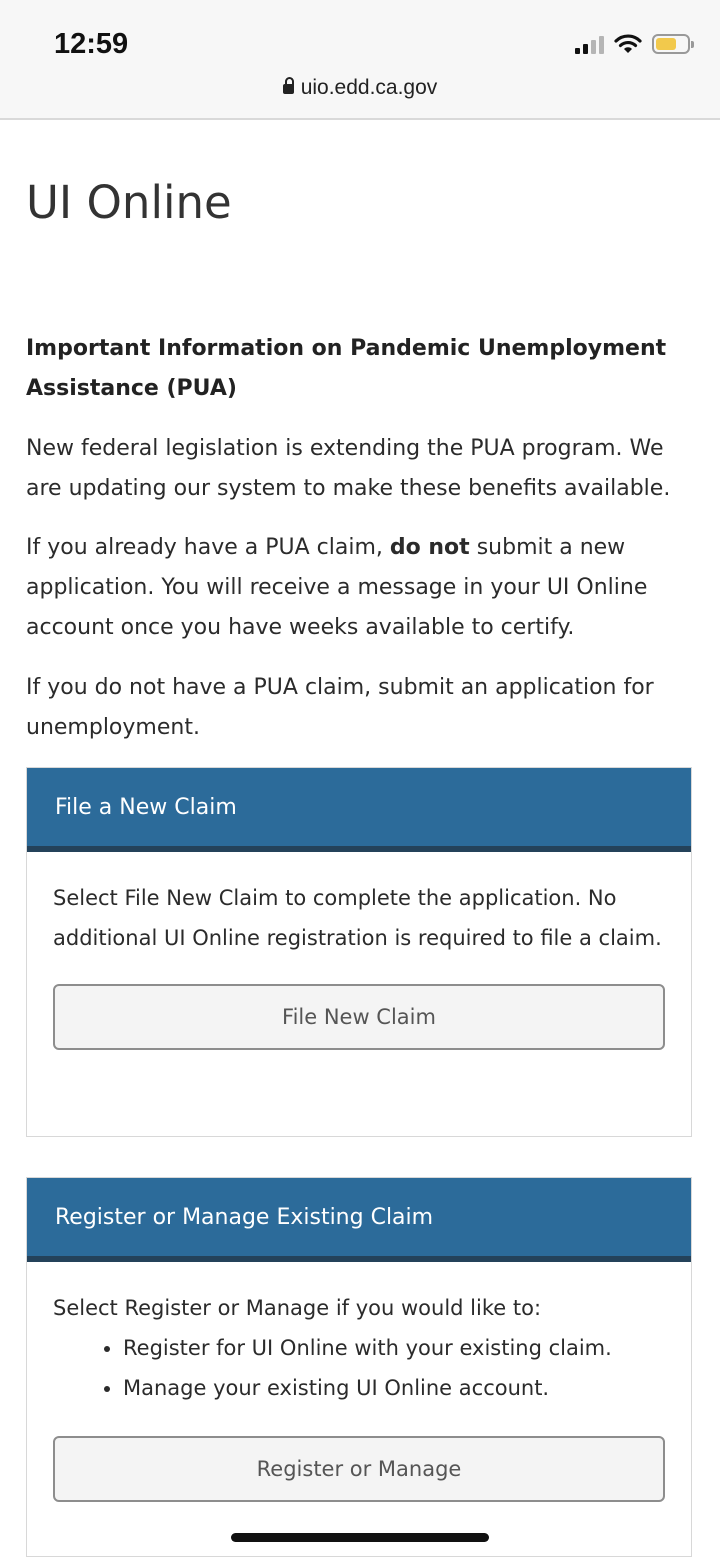 This screenshot has width=720, height=1557. I want to click on status-icons, so click(634, 44).